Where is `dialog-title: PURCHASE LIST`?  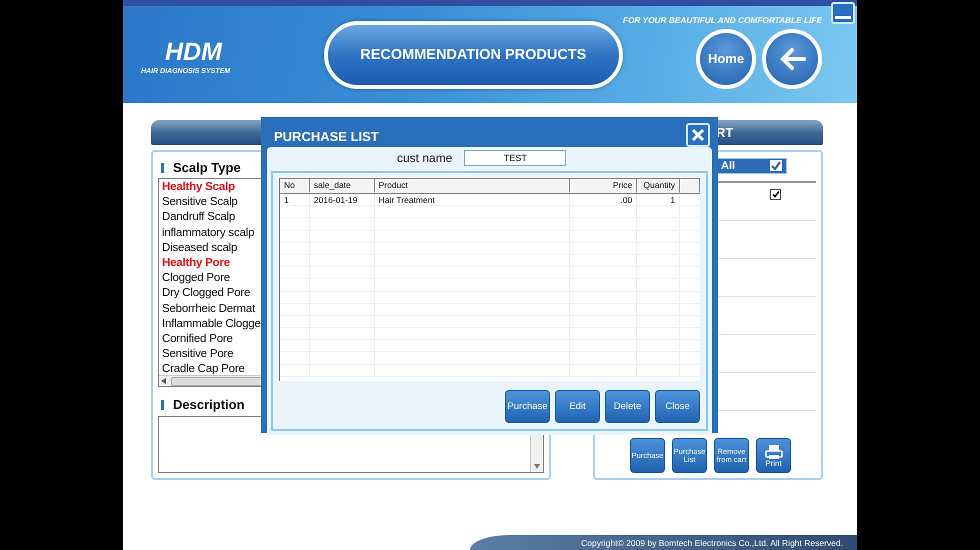 dialog-title: PURCHASE LIST is located at coordinates (326, 136).